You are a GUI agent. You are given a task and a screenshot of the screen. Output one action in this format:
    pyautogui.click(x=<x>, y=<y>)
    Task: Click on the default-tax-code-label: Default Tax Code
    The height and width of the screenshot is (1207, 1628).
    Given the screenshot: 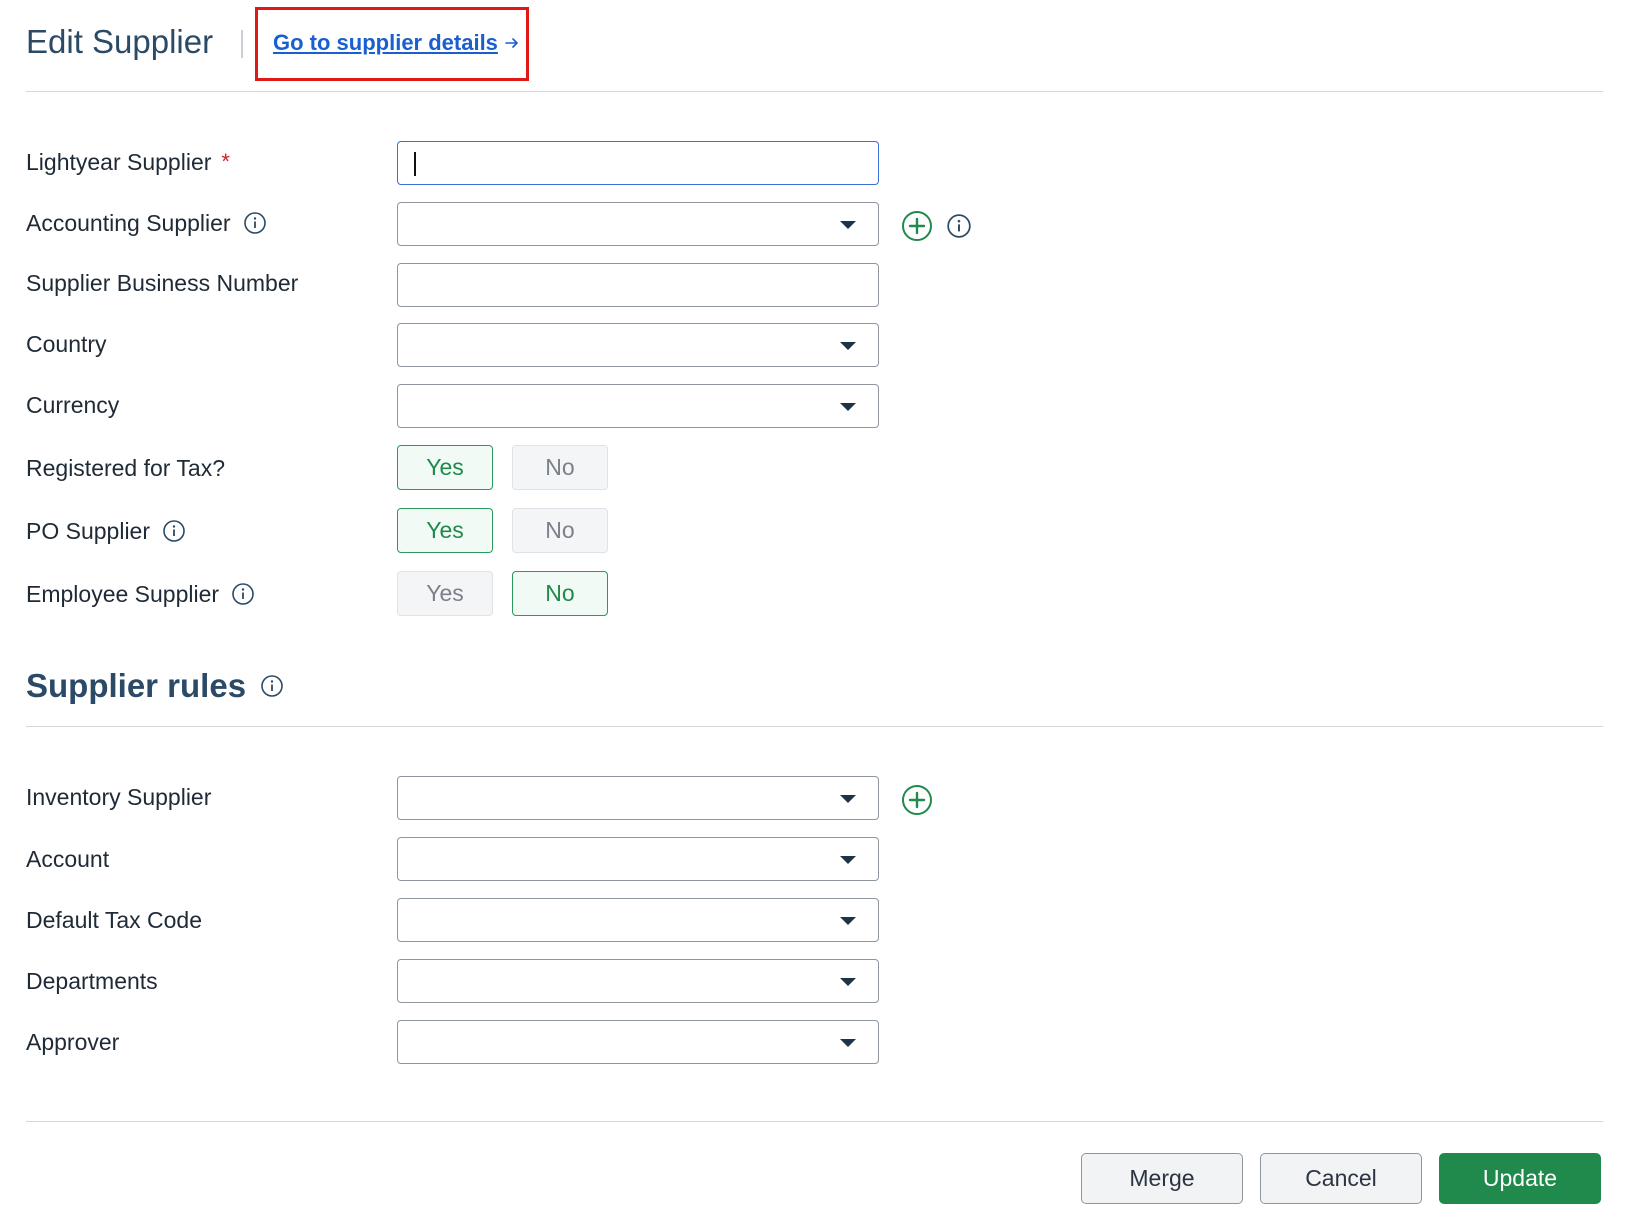 What is the action you would take?
    pyautogui.click(x=114, y=920)
    